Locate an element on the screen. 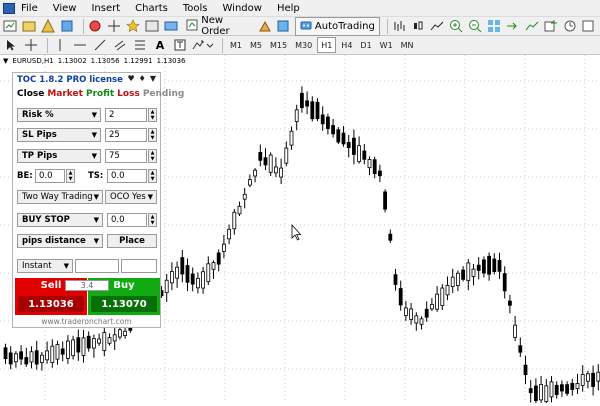  oco-dropdown: OCO Yes ▼ is located at coordinates (131, 197).